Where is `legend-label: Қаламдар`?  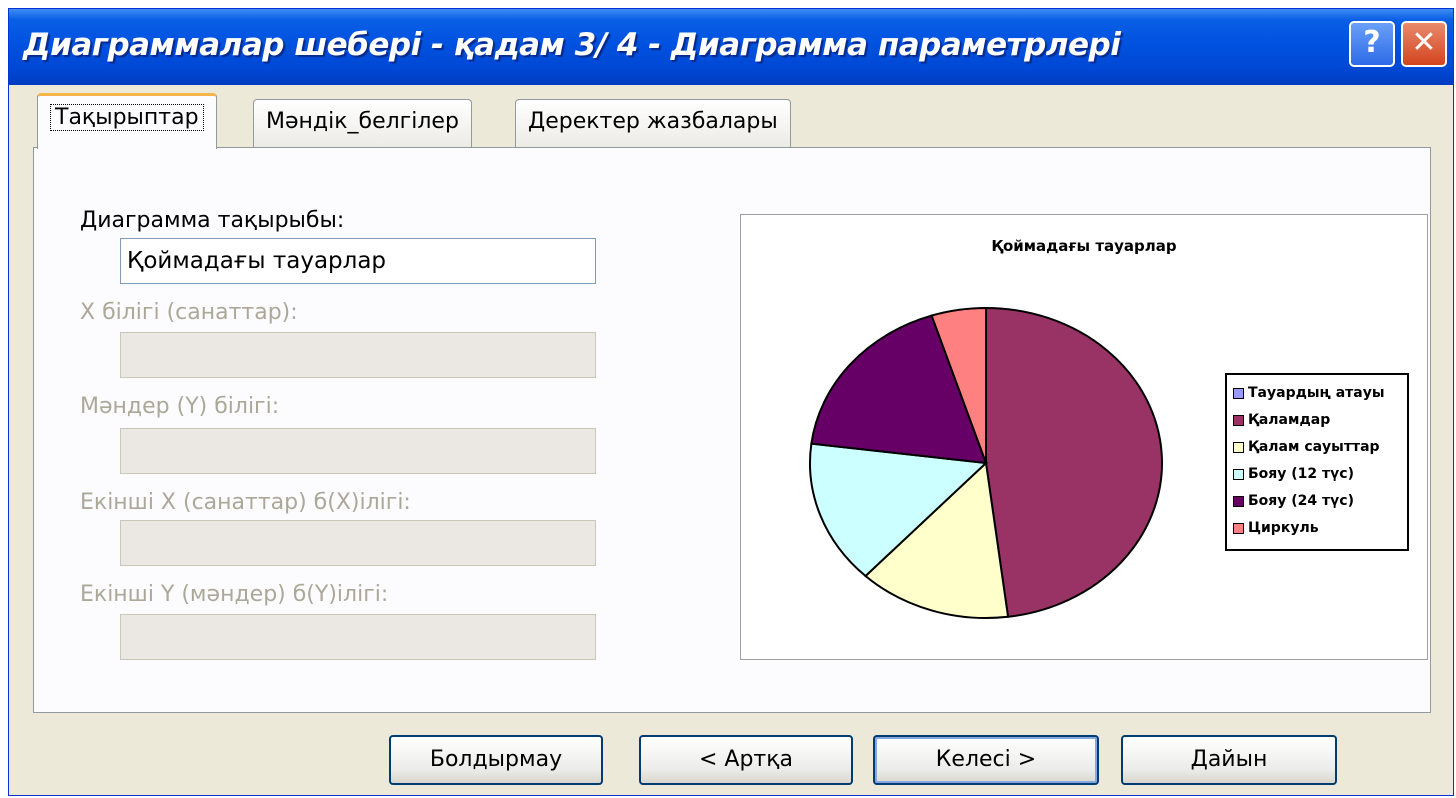 legend-label: Қаламдар is located at coordinates (1289, 420).